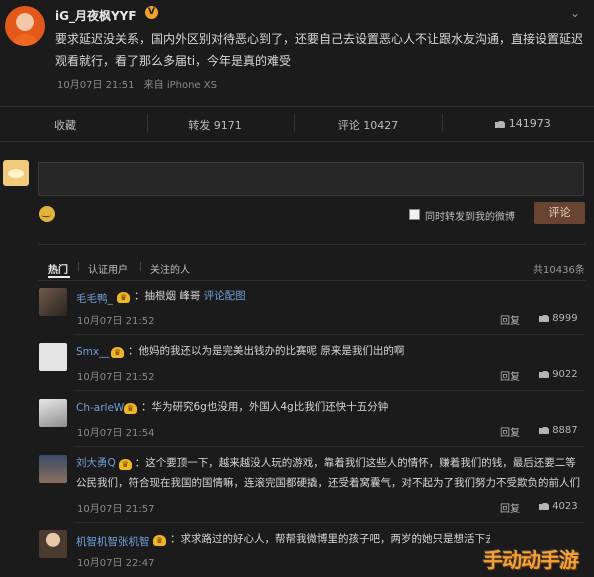  What do you see at coordinates (96, 15) in the screenshot?
I see `author-name: iG_月夜枫YYF` at bounding box center [96, 15].